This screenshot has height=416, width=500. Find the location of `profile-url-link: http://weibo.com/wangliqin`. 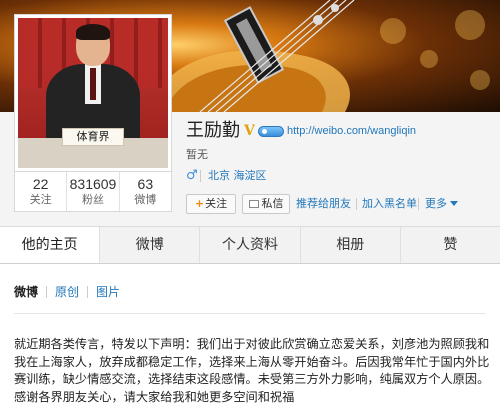

profile-url-link: http://weibo.com/wangliqin is located at coordinates (351, 131).